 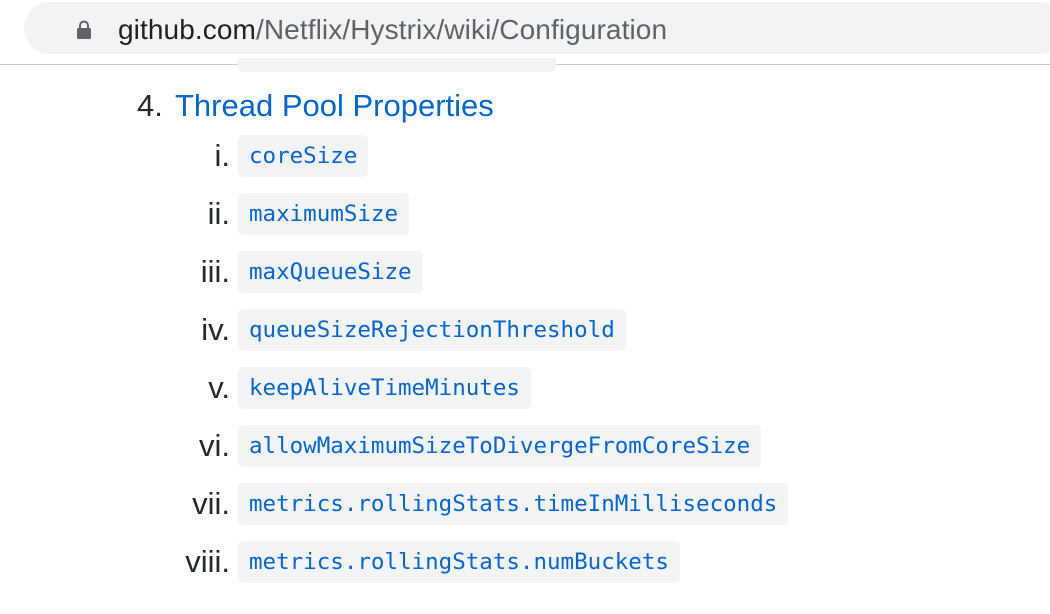 What do you see at coordinates (459, 562) in the screenshot?
I see `property-link: metrics.rollingStats.numBuckets` at bounding box center [459, 562].